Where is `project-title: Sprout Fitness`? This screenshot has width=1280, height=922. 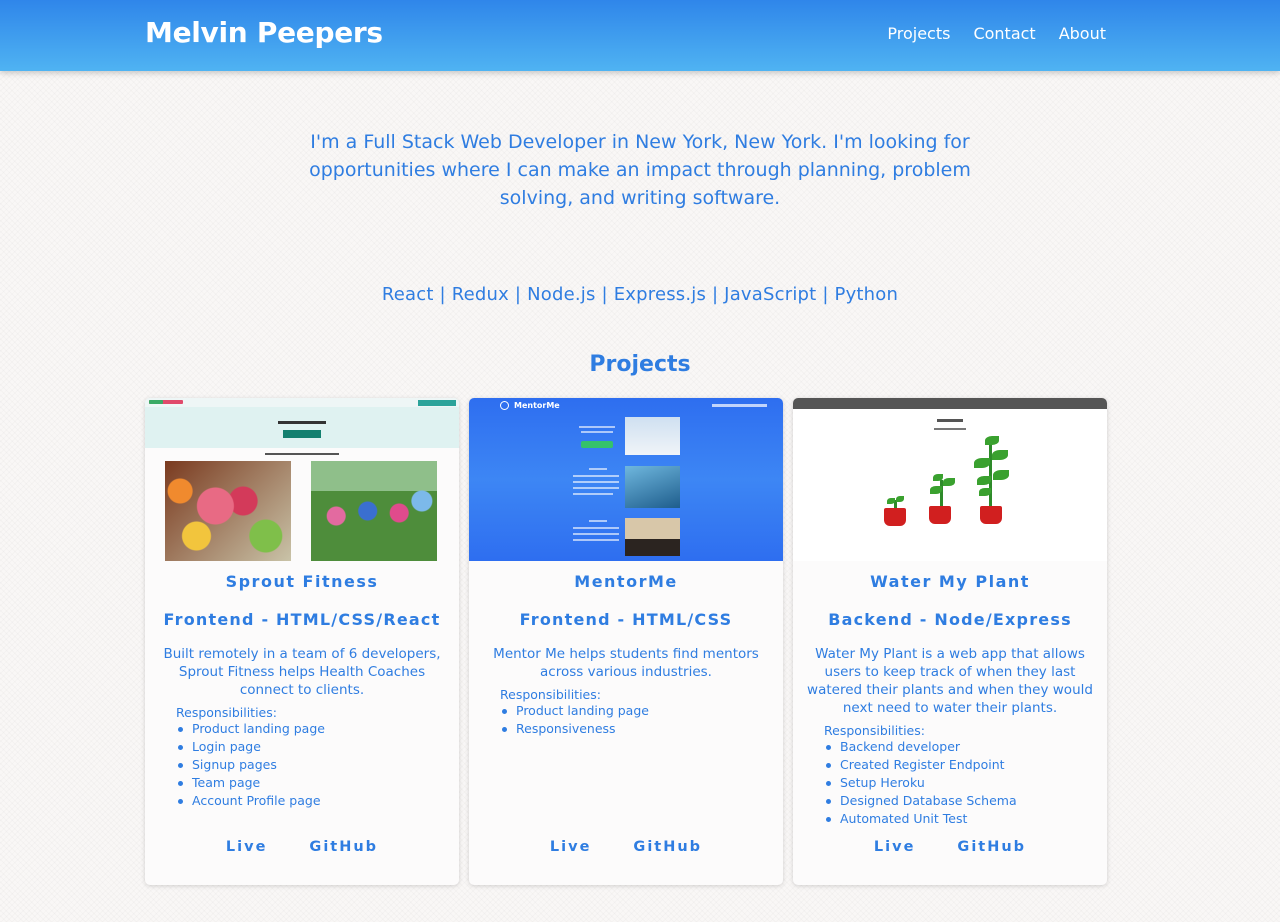
project-title: Sprout Fitness is located at coordinates (302, 581).